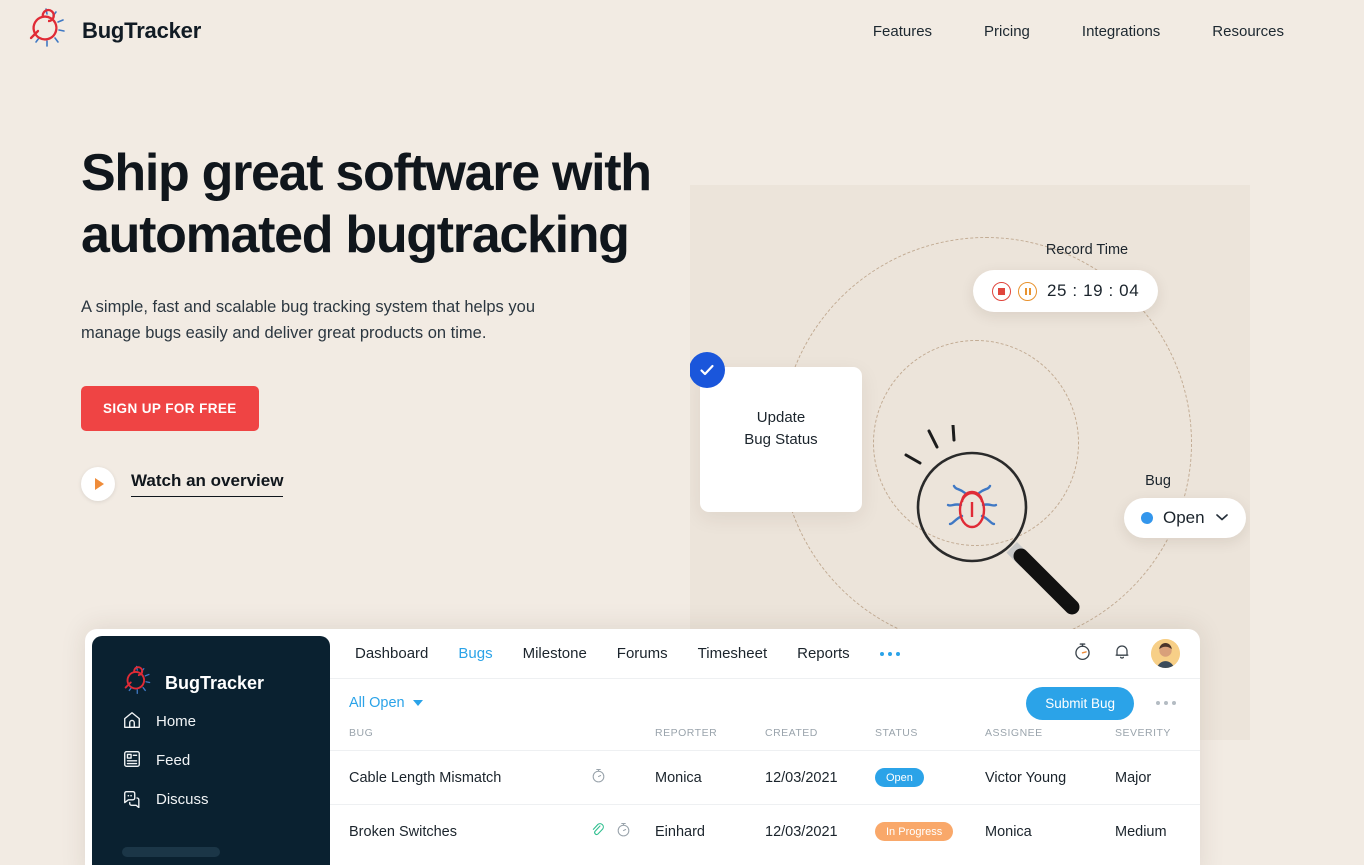 The image size is (1364, 865). What do you see at coordinates (1147, 518) in the screenshot?
I see `status-dot-icon` at bounding box center [1147, 518].